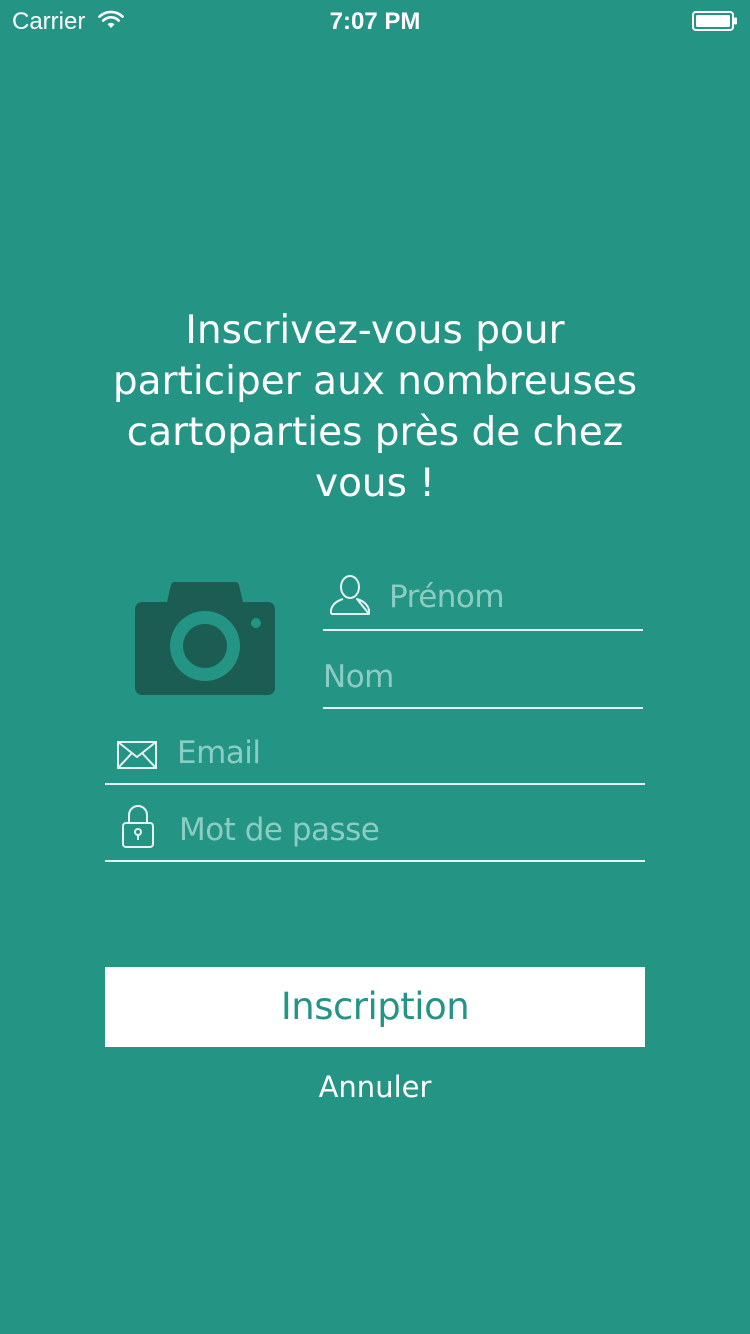 This screenshot has width=750, height=1334. What do you see at coordinates (375, 759) in the screenshot?
I see `email-field: Email` at bounding box center [375, 759].